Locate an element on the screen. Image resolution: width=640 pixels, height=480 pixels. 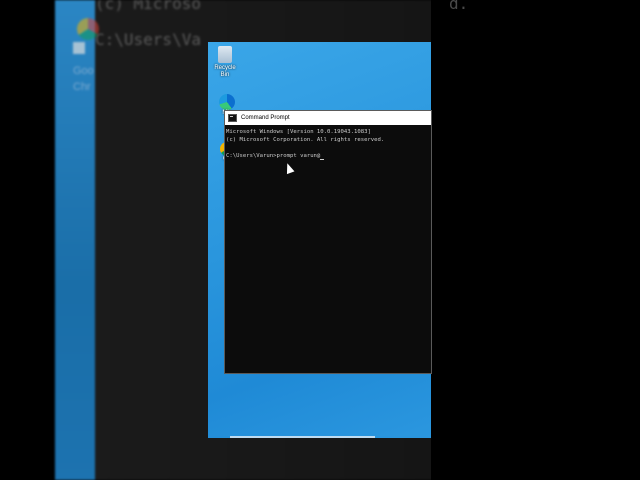
window-title: Command Prompt is located at coordinates (265, 118).